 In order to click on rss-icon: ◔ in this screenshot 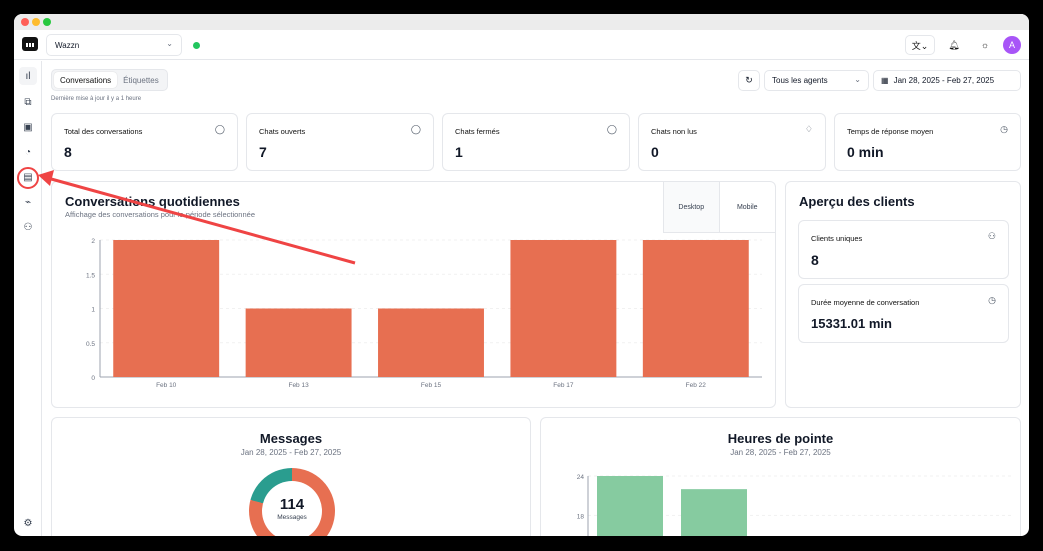, I will do `click(28, 152)`.